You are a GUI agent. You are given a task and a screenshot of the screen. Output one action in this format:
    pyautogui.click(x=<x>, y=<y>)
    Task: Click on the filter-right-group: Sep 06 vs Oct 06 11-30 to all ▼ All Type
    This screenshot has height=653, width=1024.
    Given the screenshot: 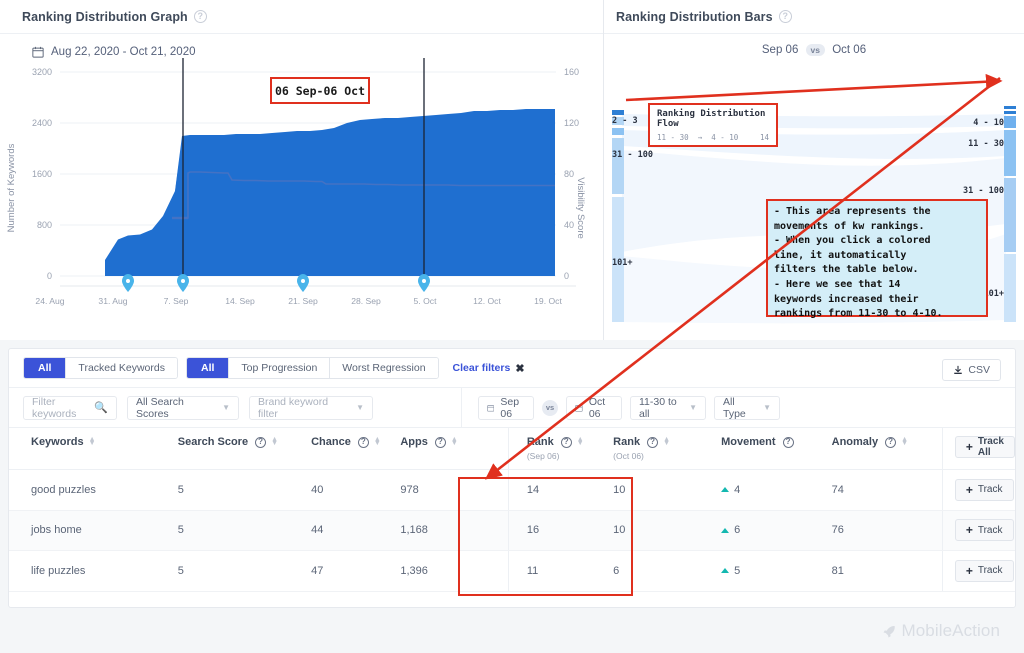 What is the action you would take?
    pyautogui.click(x=620, y=407)
    